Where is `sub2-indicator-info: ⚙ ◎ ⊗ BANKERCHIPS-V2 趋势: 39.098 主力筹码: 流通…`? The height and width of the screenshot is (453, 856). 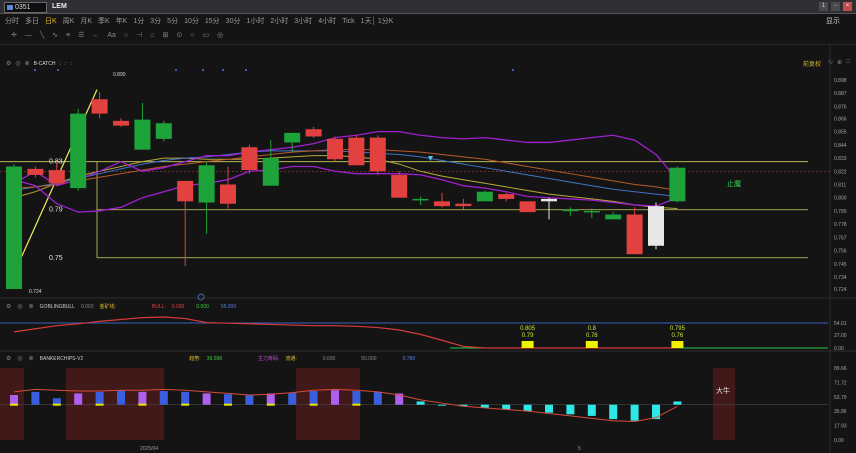
sub2-indicator-info: ⚙ ◎ ⊗ BANKERCHIPS-V2 趋势: 39.098 主力筹码: 流通… is located at coordinates (211, 359).